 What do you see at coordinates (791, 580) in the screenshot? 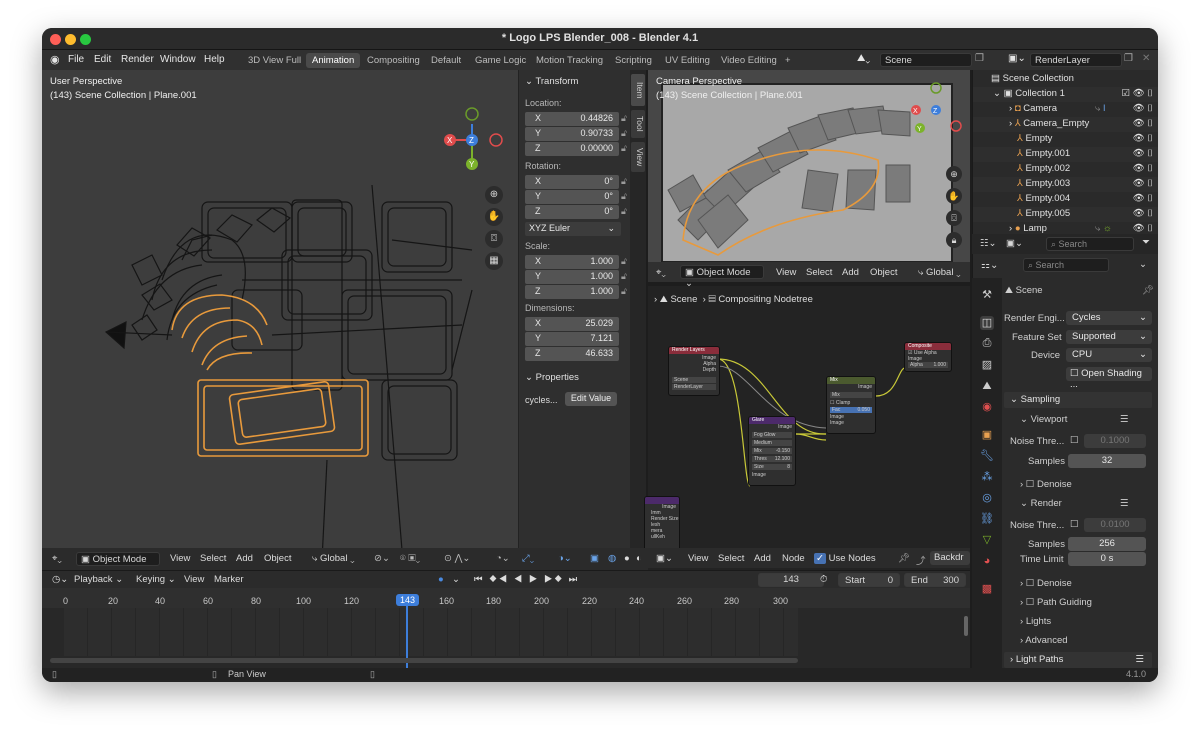
I see `current-frame-field: 143` at bounding box center [791, 580].